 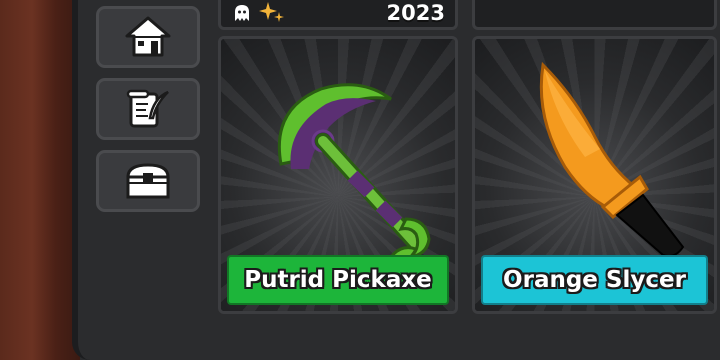 I want to click on house-icon, so click(x=148, y=37).